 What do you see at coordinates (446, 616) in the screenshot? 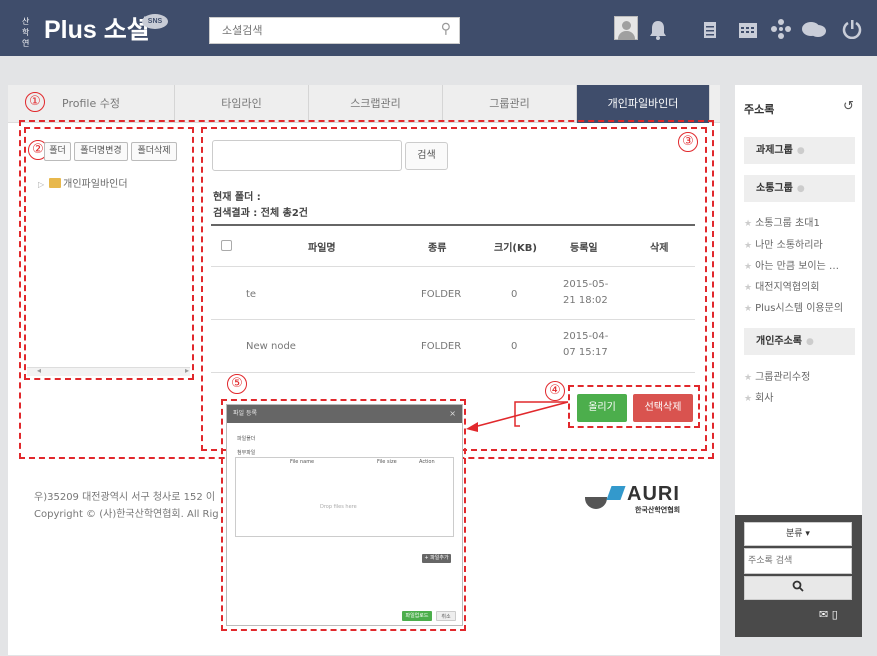
I see `modal-cancel-button: 취소` at bounding box center [446, 616].